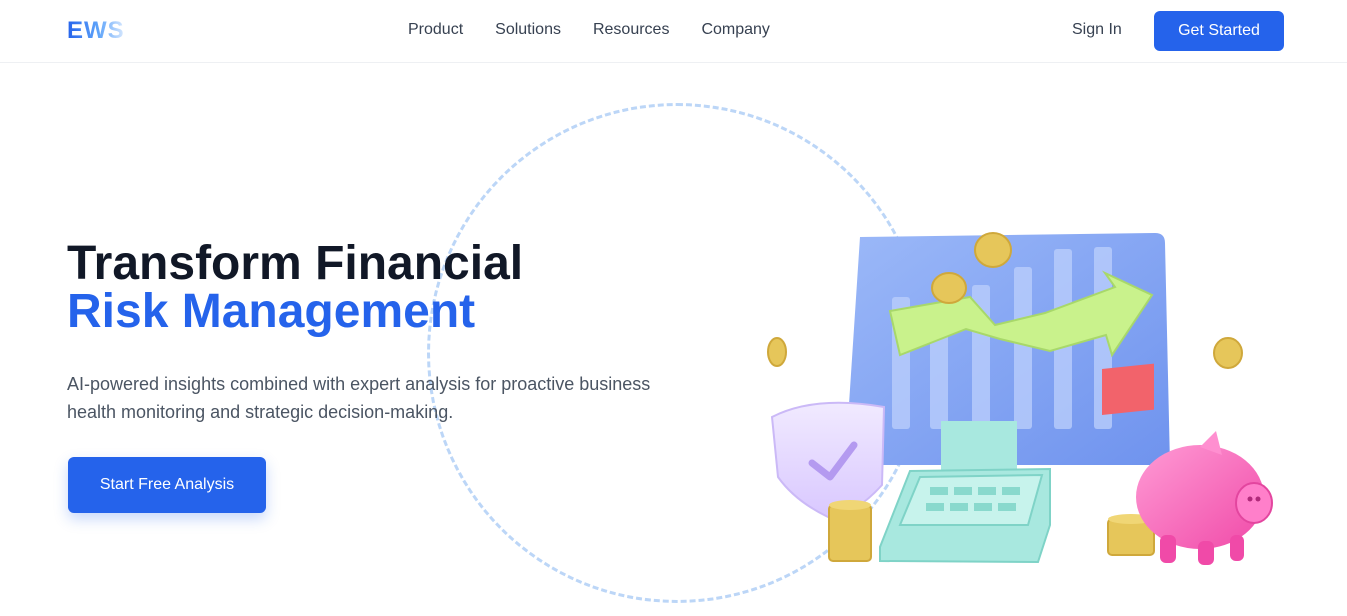  I want to click on shield-check-icon, so click(828, 460).